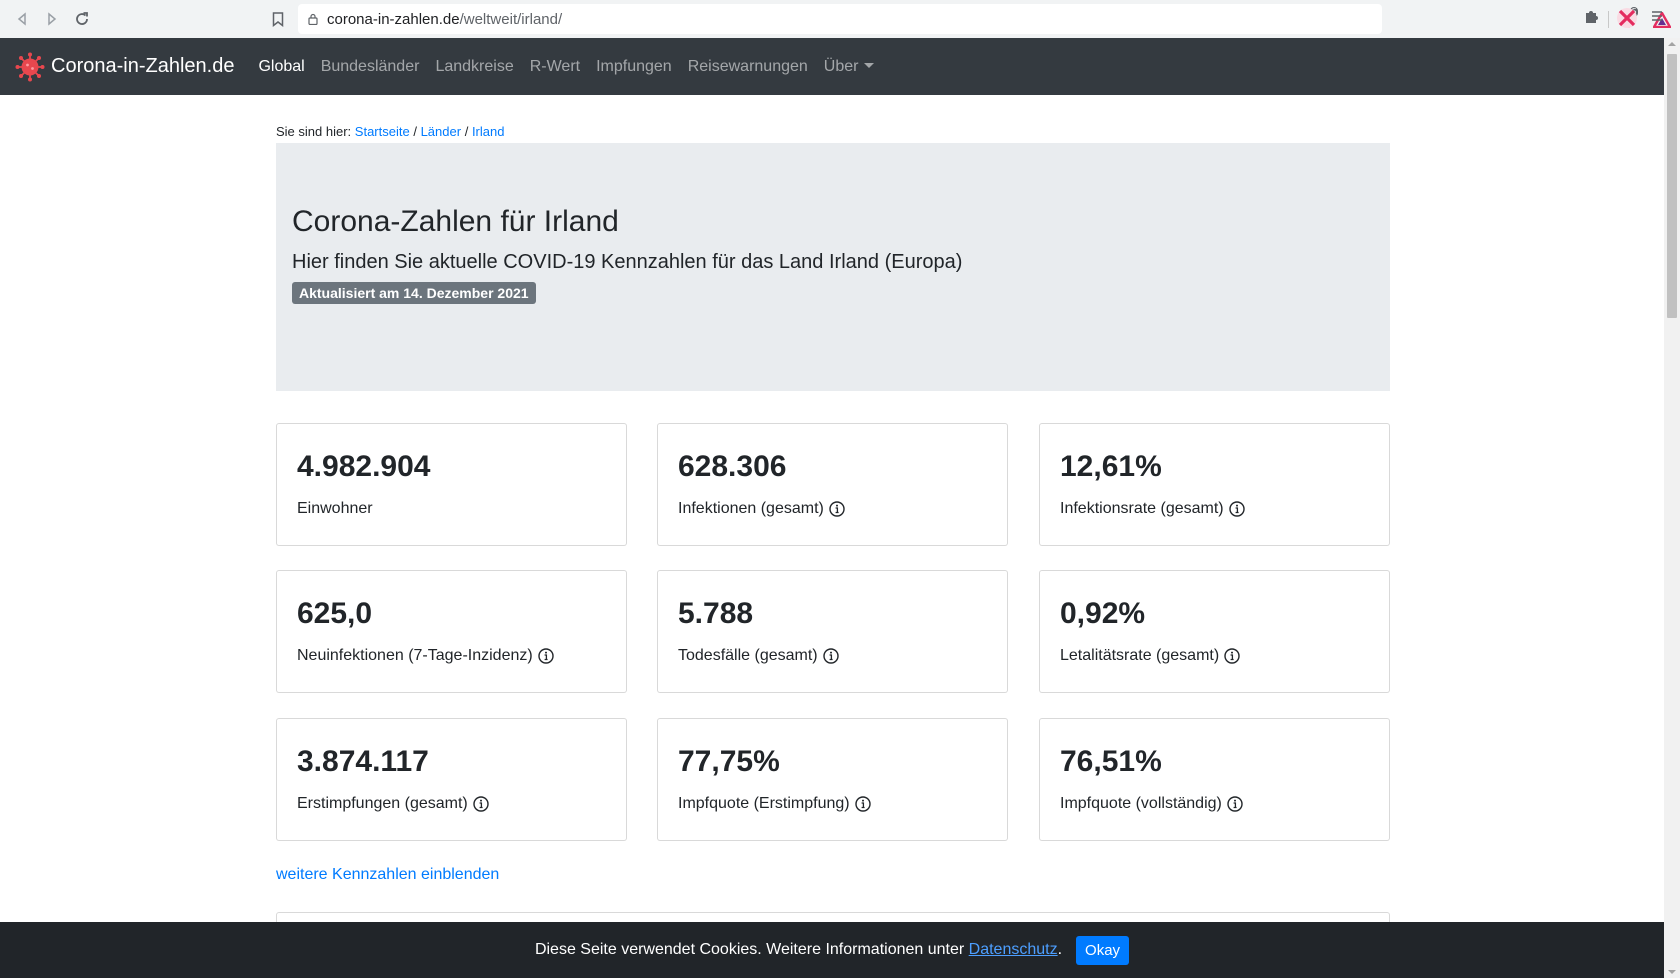 The height and width of the screenshot is (978, 1680). I want to click on brand-link: Corona-in-Zahlen.de, so click(124, 67).